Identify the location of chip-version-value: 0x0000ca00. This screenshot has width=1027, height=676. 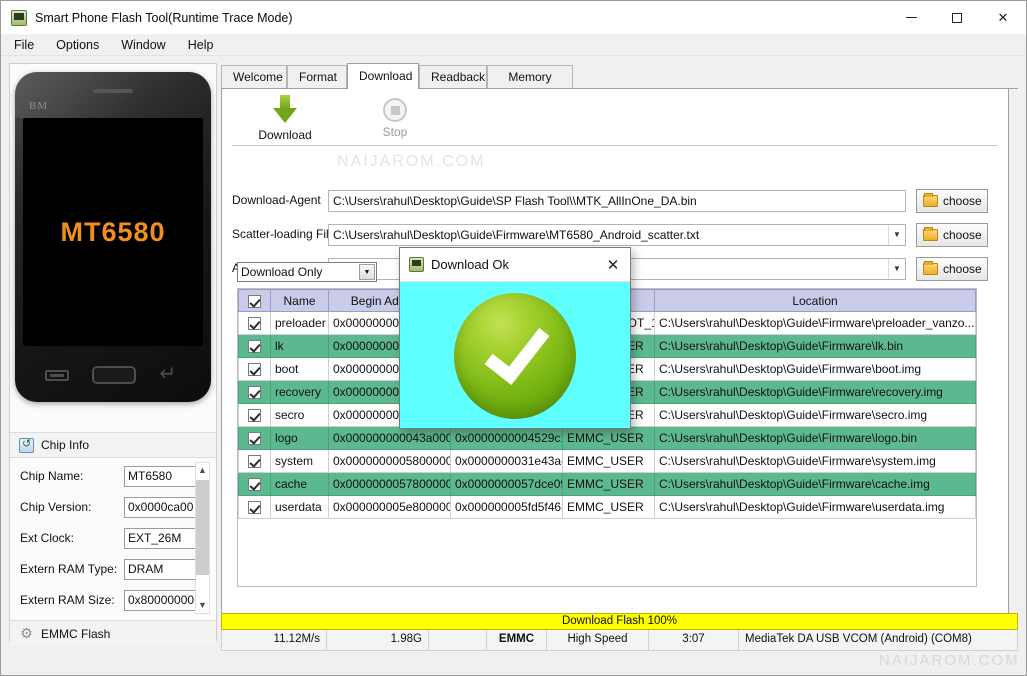
(160, 507).